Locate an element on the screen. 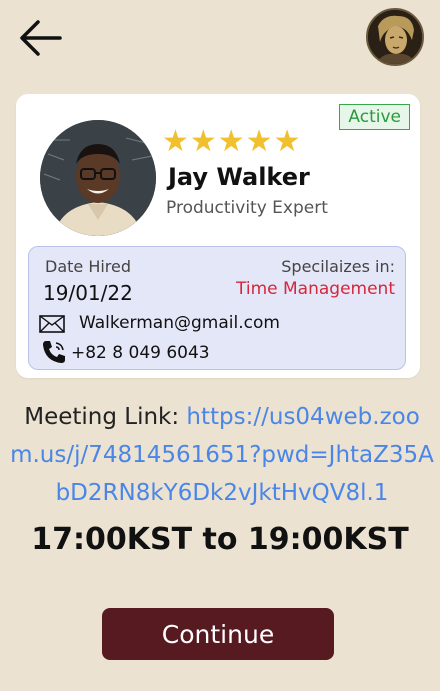  avatar-image is located at coordinates (395, 37).